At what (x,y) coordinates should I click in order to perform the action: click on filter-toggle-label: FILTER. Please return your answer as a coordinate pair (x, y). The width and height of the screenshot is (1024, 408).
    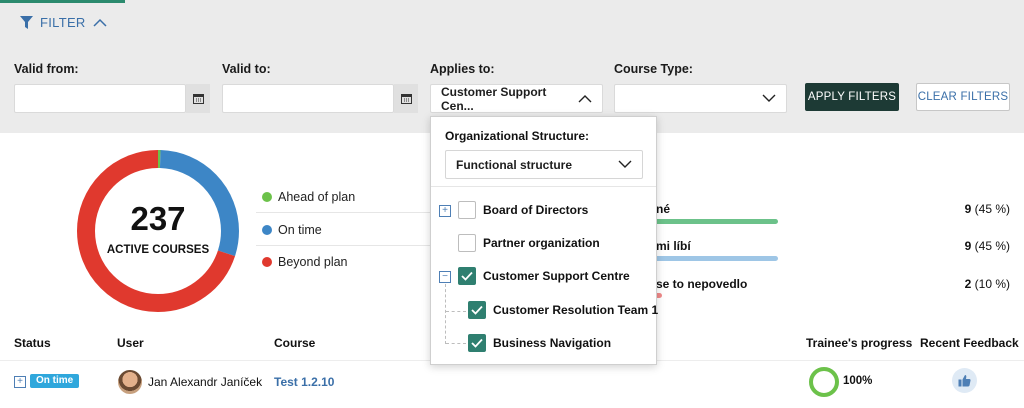
    Looking at the image, I should click on (63, 22).